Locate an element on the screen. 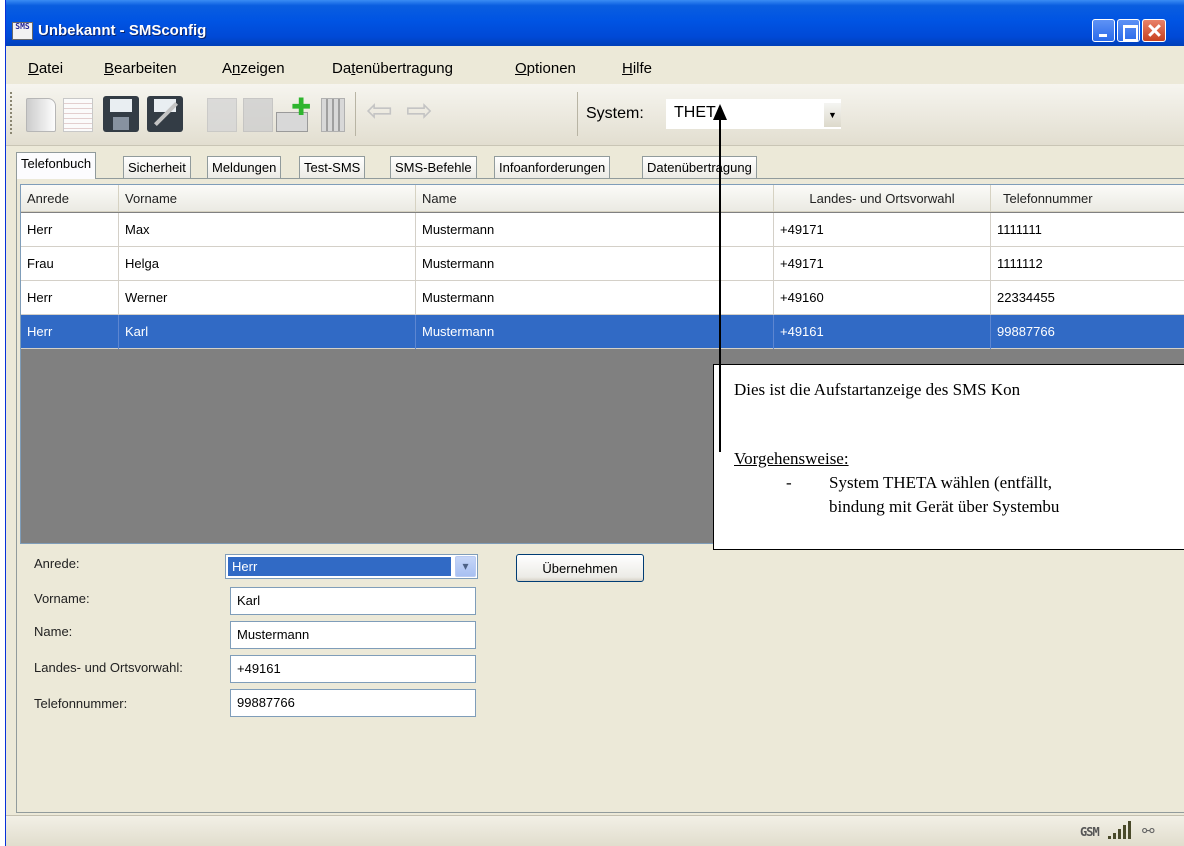 Image resolution: width=1184 pixels, height=846 pixels. status-bar: GSM ⚯ is located at coordinates (595, 830).